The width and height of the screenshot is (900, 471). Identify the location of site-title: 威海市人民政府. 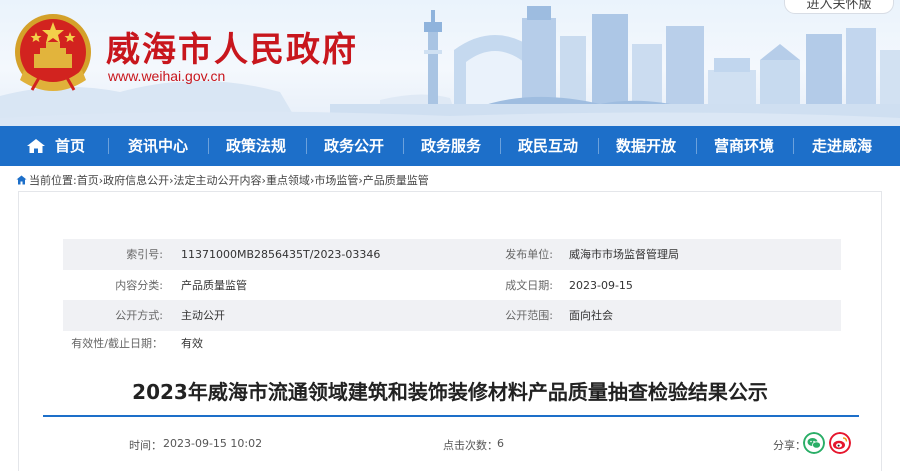
(232, 50).